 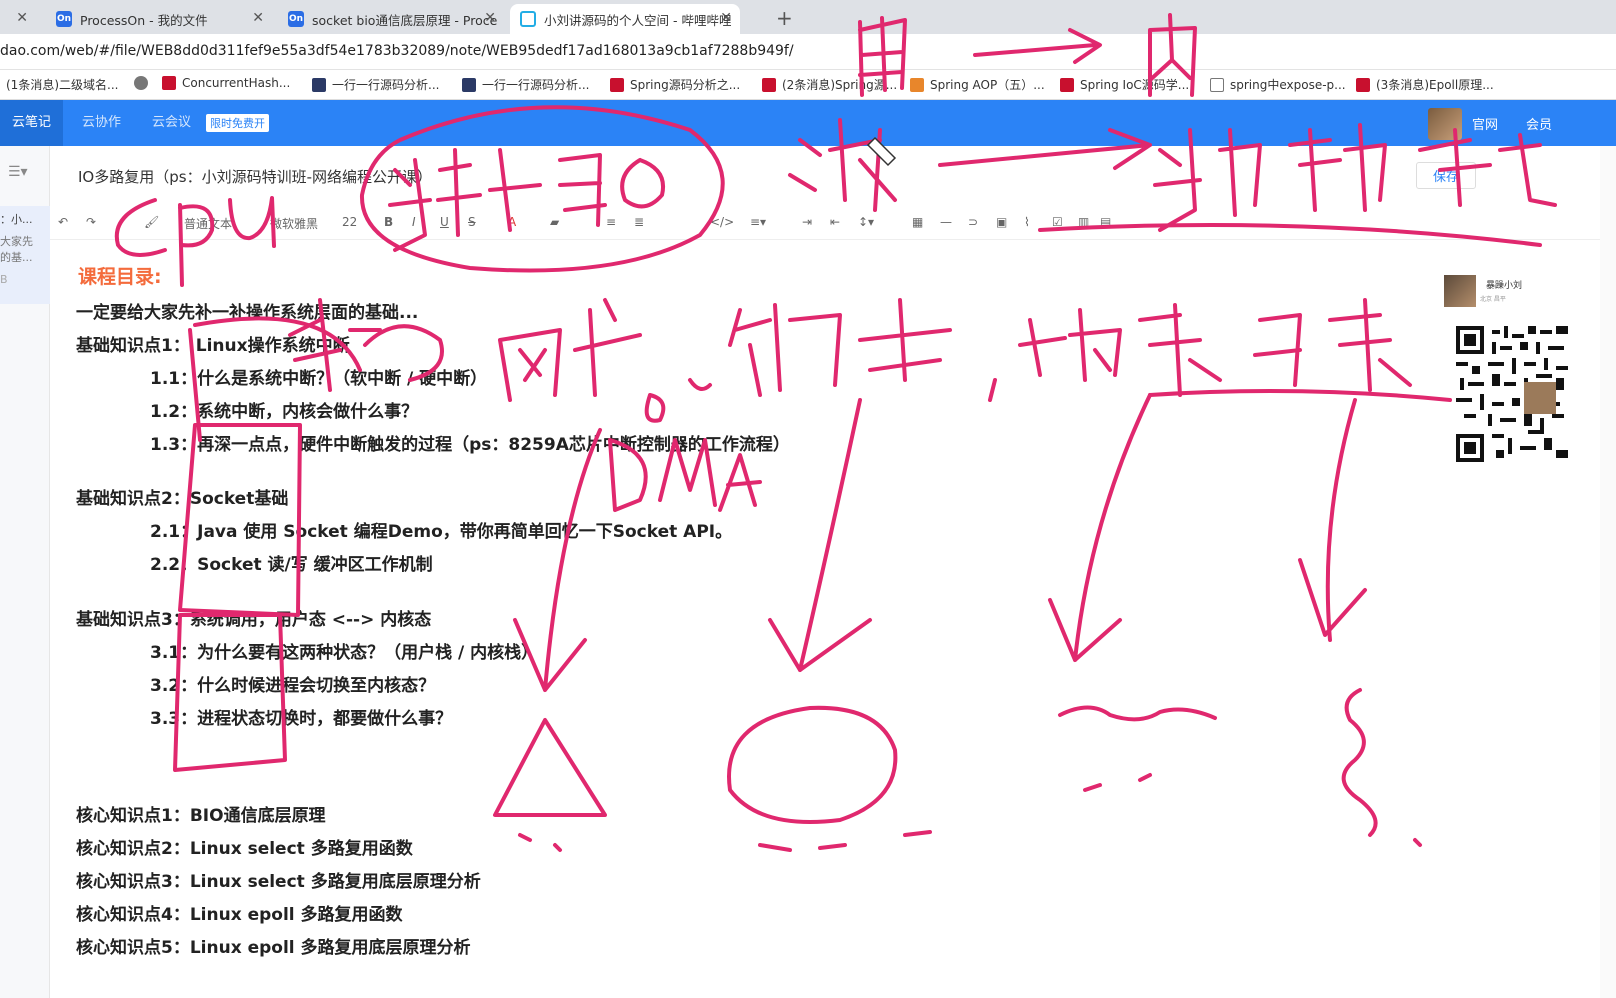 What do you see at coordinates (208, 223) in the screenshot?
I see `paragraph-style-select: 普通文本` at bounding box center [208, 223].